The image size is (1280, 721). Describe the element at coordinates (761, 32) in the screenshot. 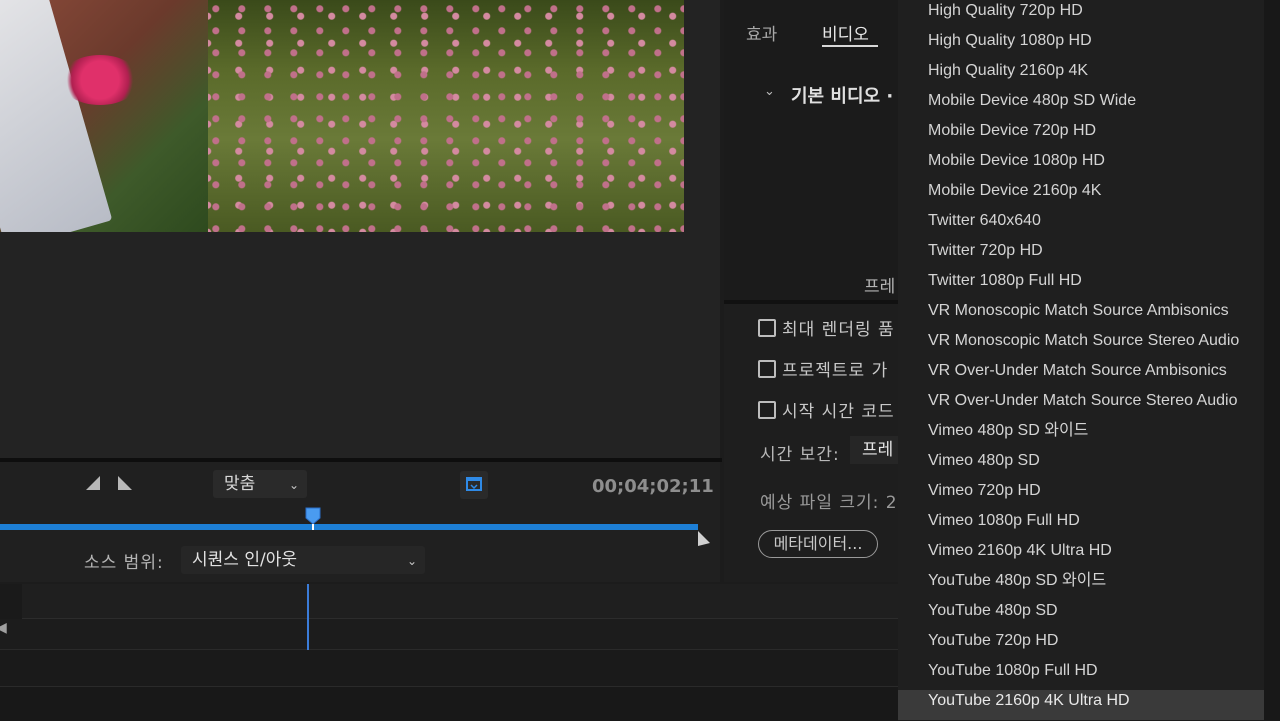

I see `tab-effects: 효과` at that location.